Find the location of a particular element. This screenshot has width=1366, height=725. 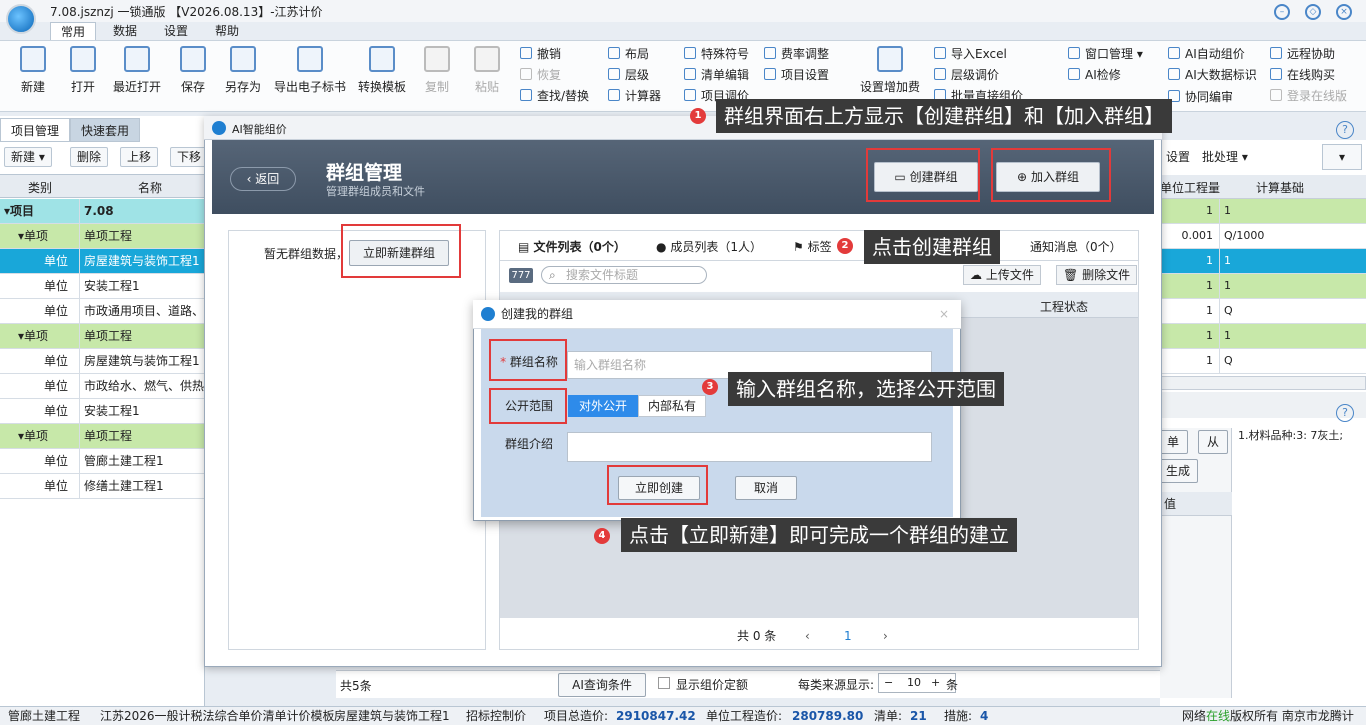

project-settings-button: 项目设置 is located at coordinates (796, 75).